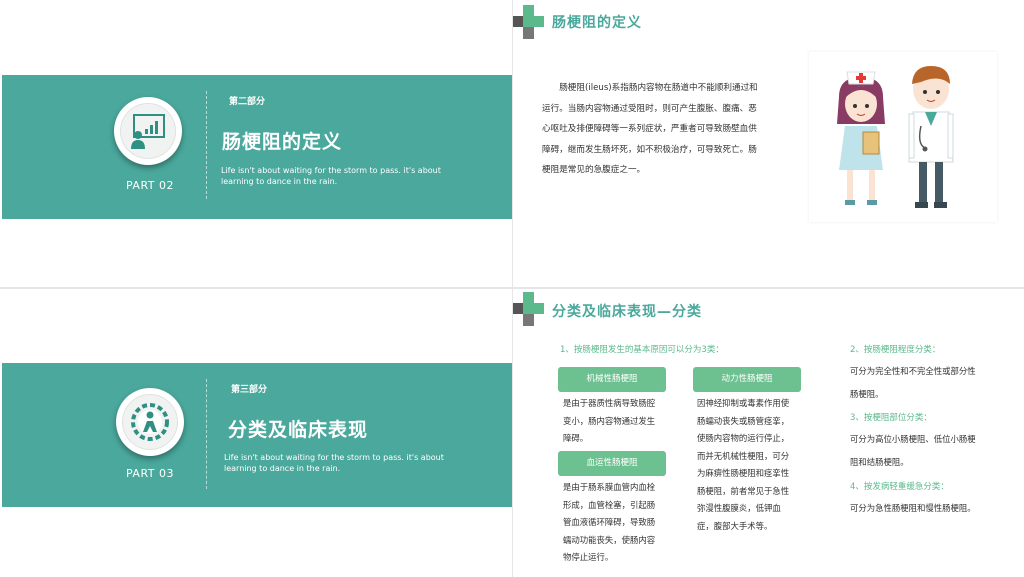 Image resolution: width=1024 pixels, height=577 pixels. What do you see at coordinates (903, 137) in the screenshot?
I see `nurse-and-doctor-illustration` at bounding box center [903, 137].